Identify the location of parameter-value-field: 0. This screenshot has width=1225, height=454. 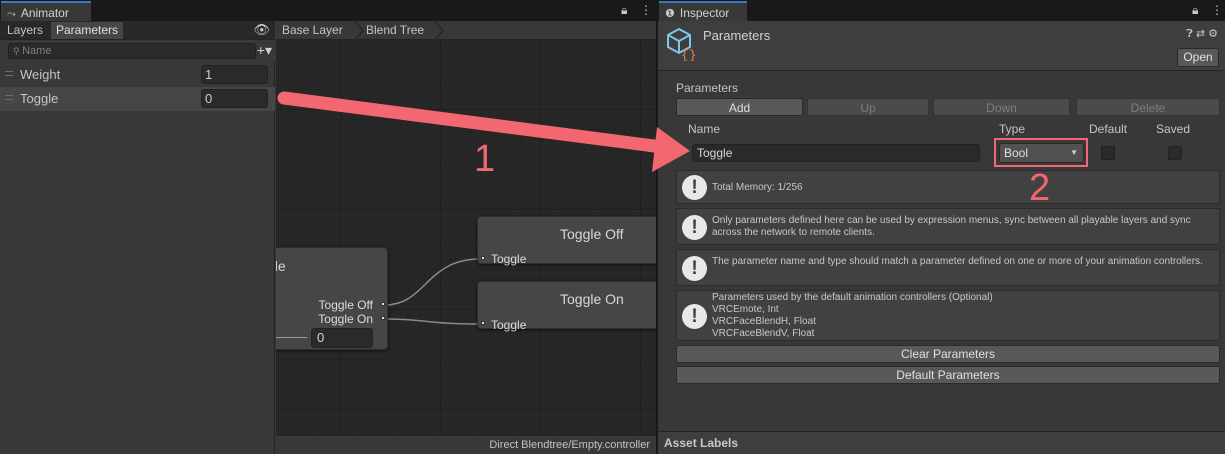
(234, 98).